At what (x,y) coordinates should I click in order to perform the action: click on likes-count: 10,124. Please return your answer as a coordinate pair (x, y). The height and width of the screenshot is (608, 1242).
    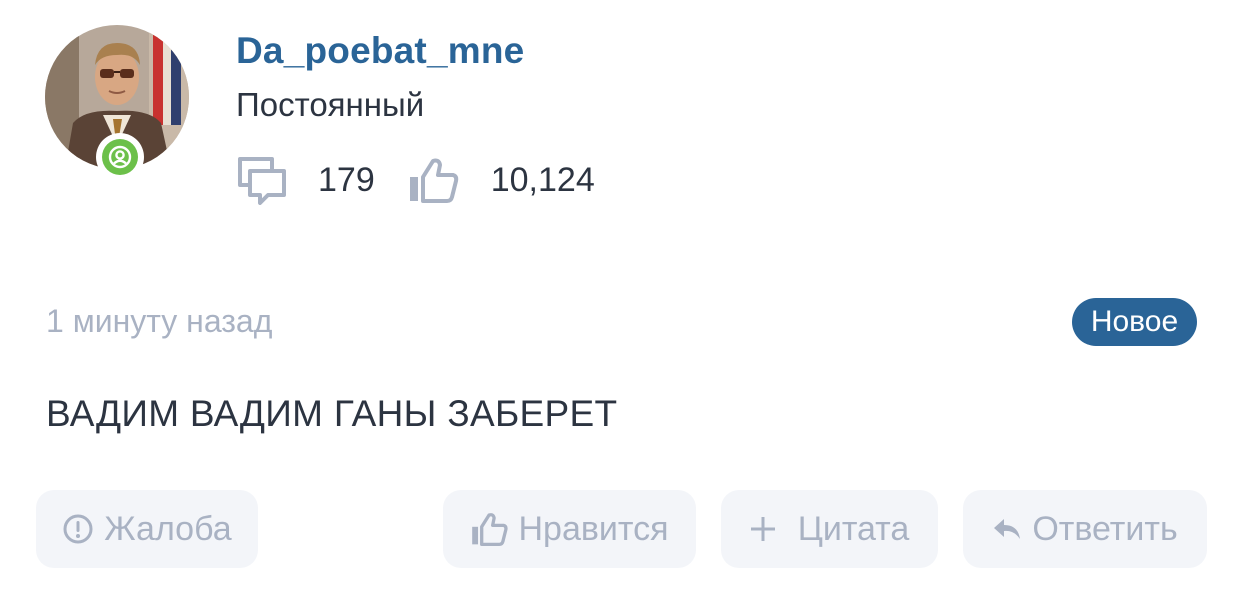
    Looking at the image, I should click on (542, 179).